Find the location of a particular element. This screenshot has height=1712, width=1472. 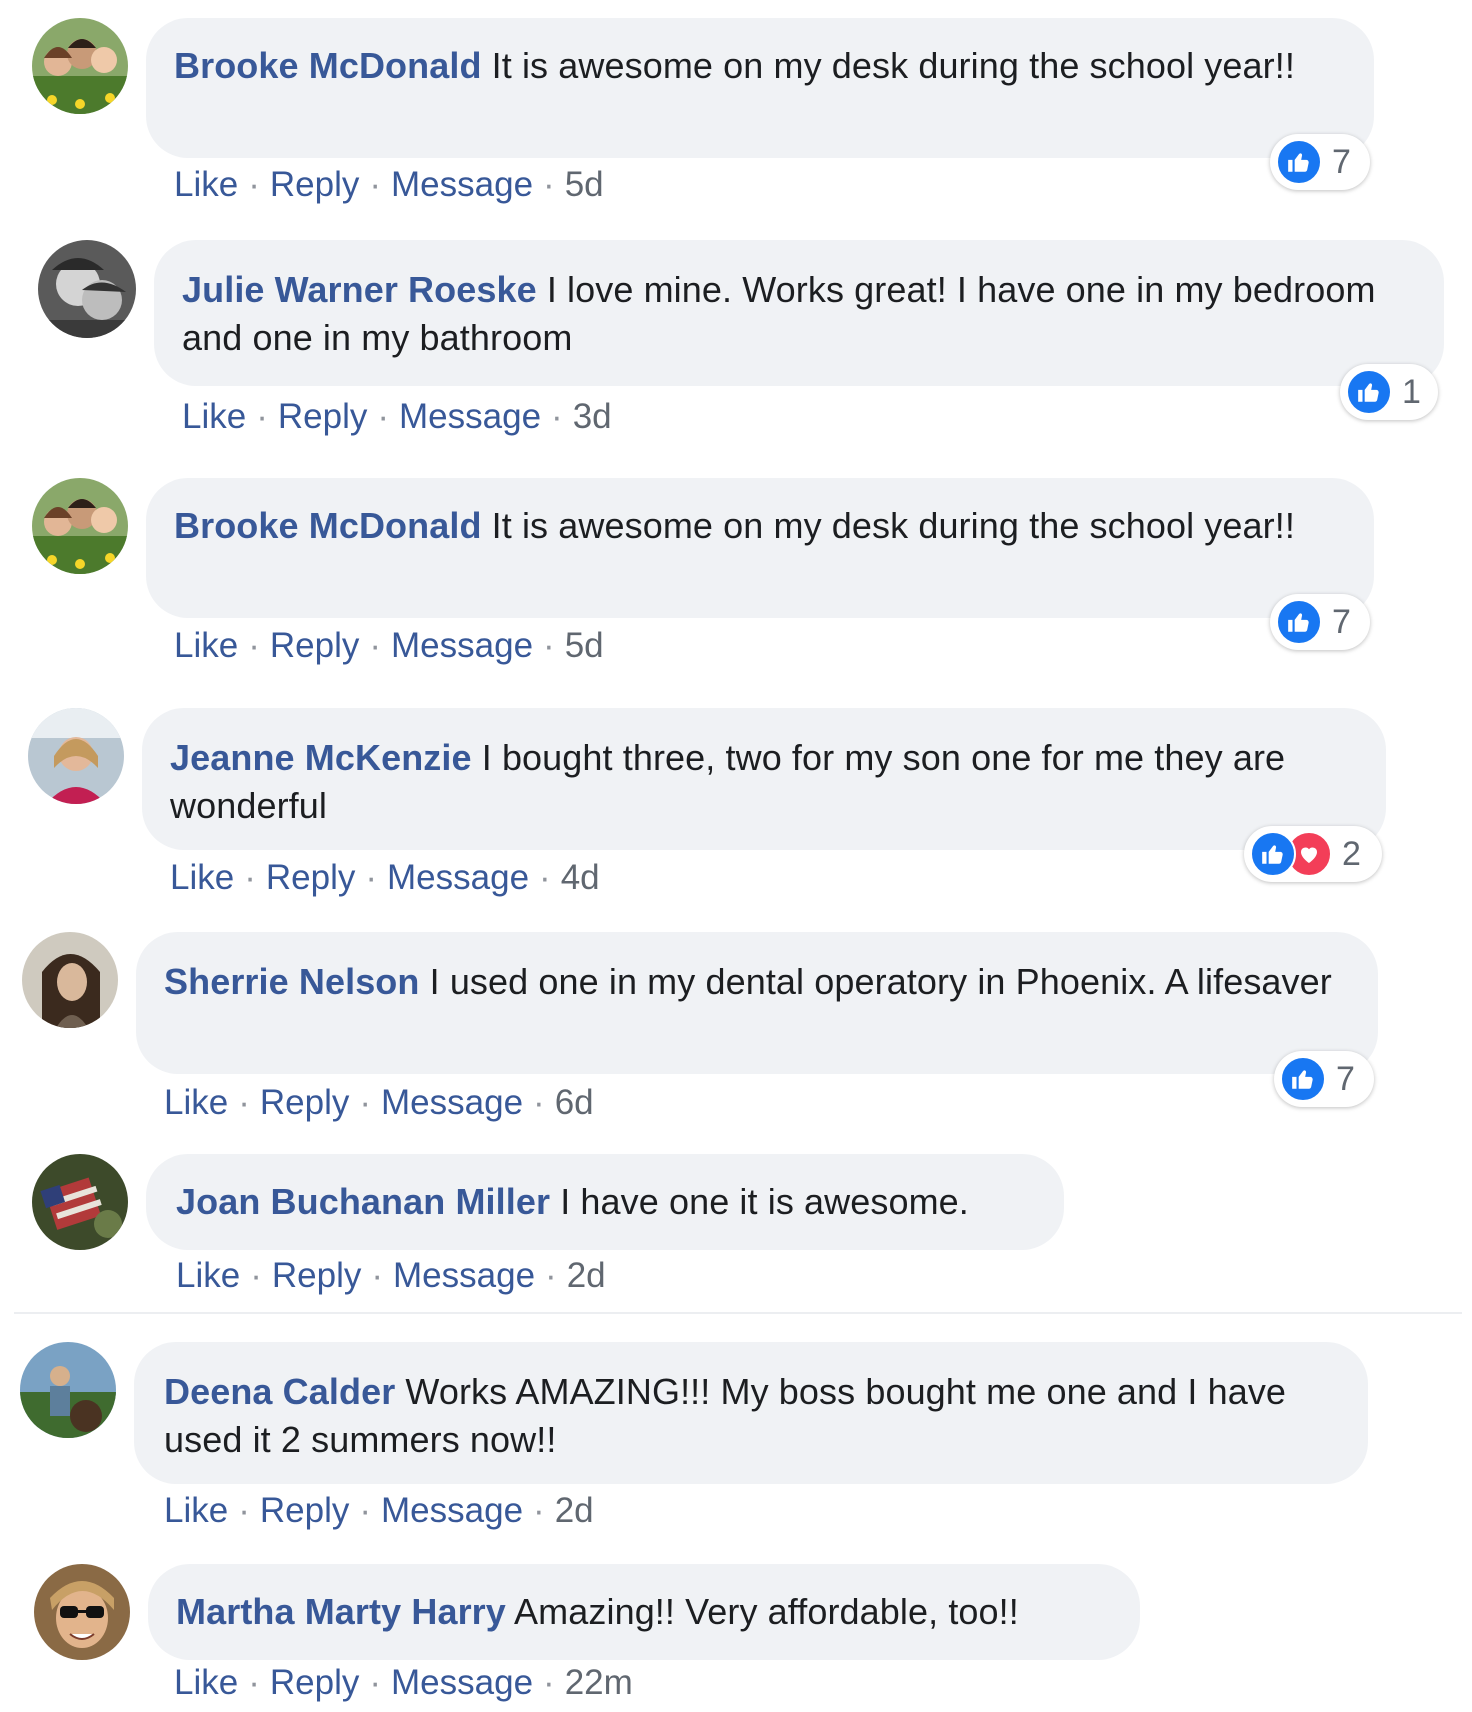

comment-timestamp: 3d is located at coordinates (592, 416).